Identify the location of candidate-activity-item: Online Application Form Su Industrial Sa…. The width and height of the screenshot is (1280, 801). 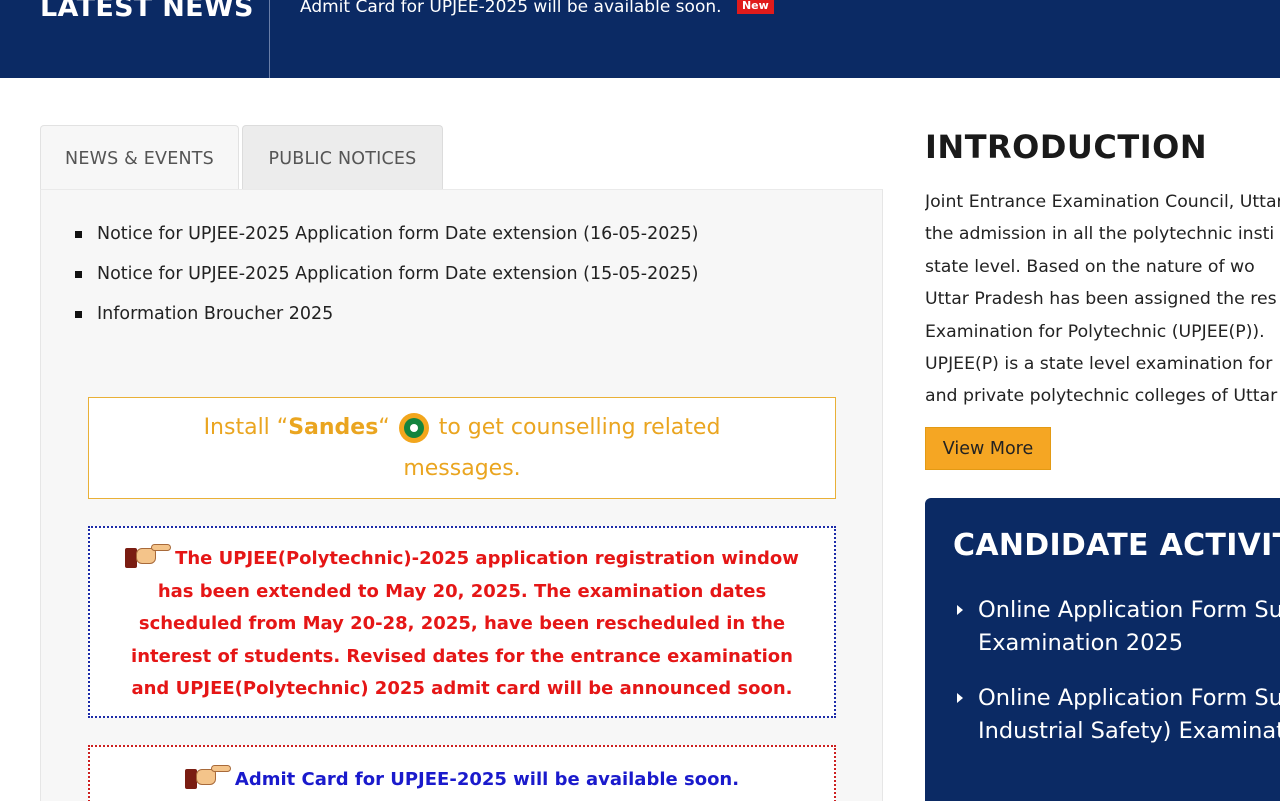
(1118, 715).